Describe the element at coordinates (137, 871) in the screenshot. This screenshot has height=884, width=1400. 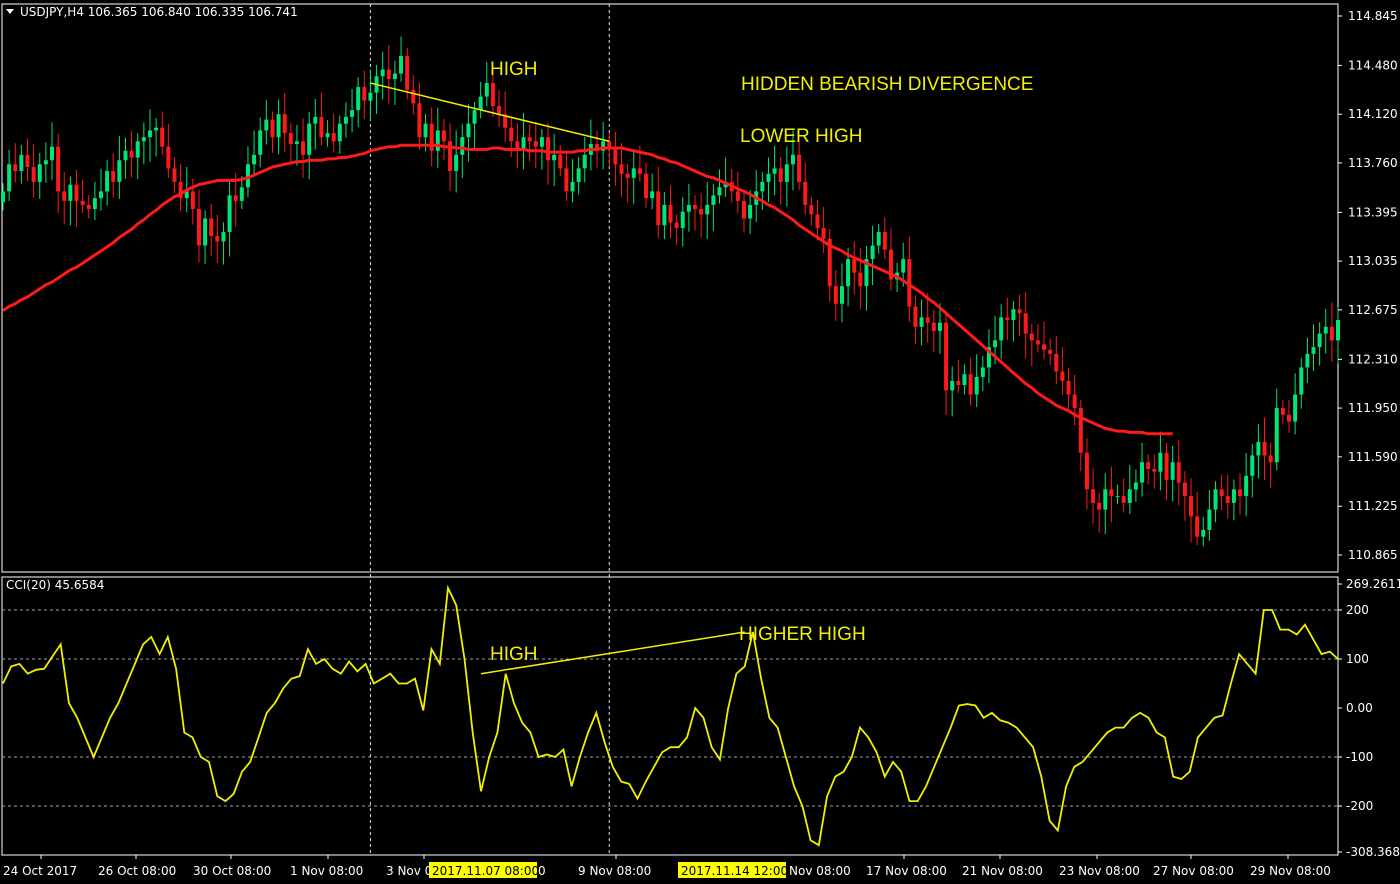
I see `x-tick-label: 26 Oct 08:00` at that location.